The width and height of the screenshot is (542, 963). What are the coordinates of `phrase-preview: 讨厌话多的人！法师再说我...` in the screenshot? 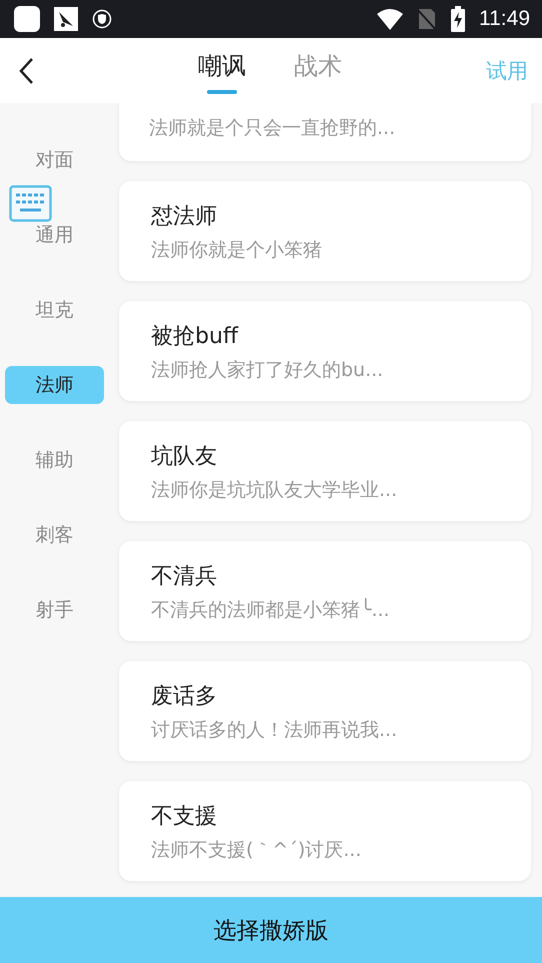 It's located at (274, 730).